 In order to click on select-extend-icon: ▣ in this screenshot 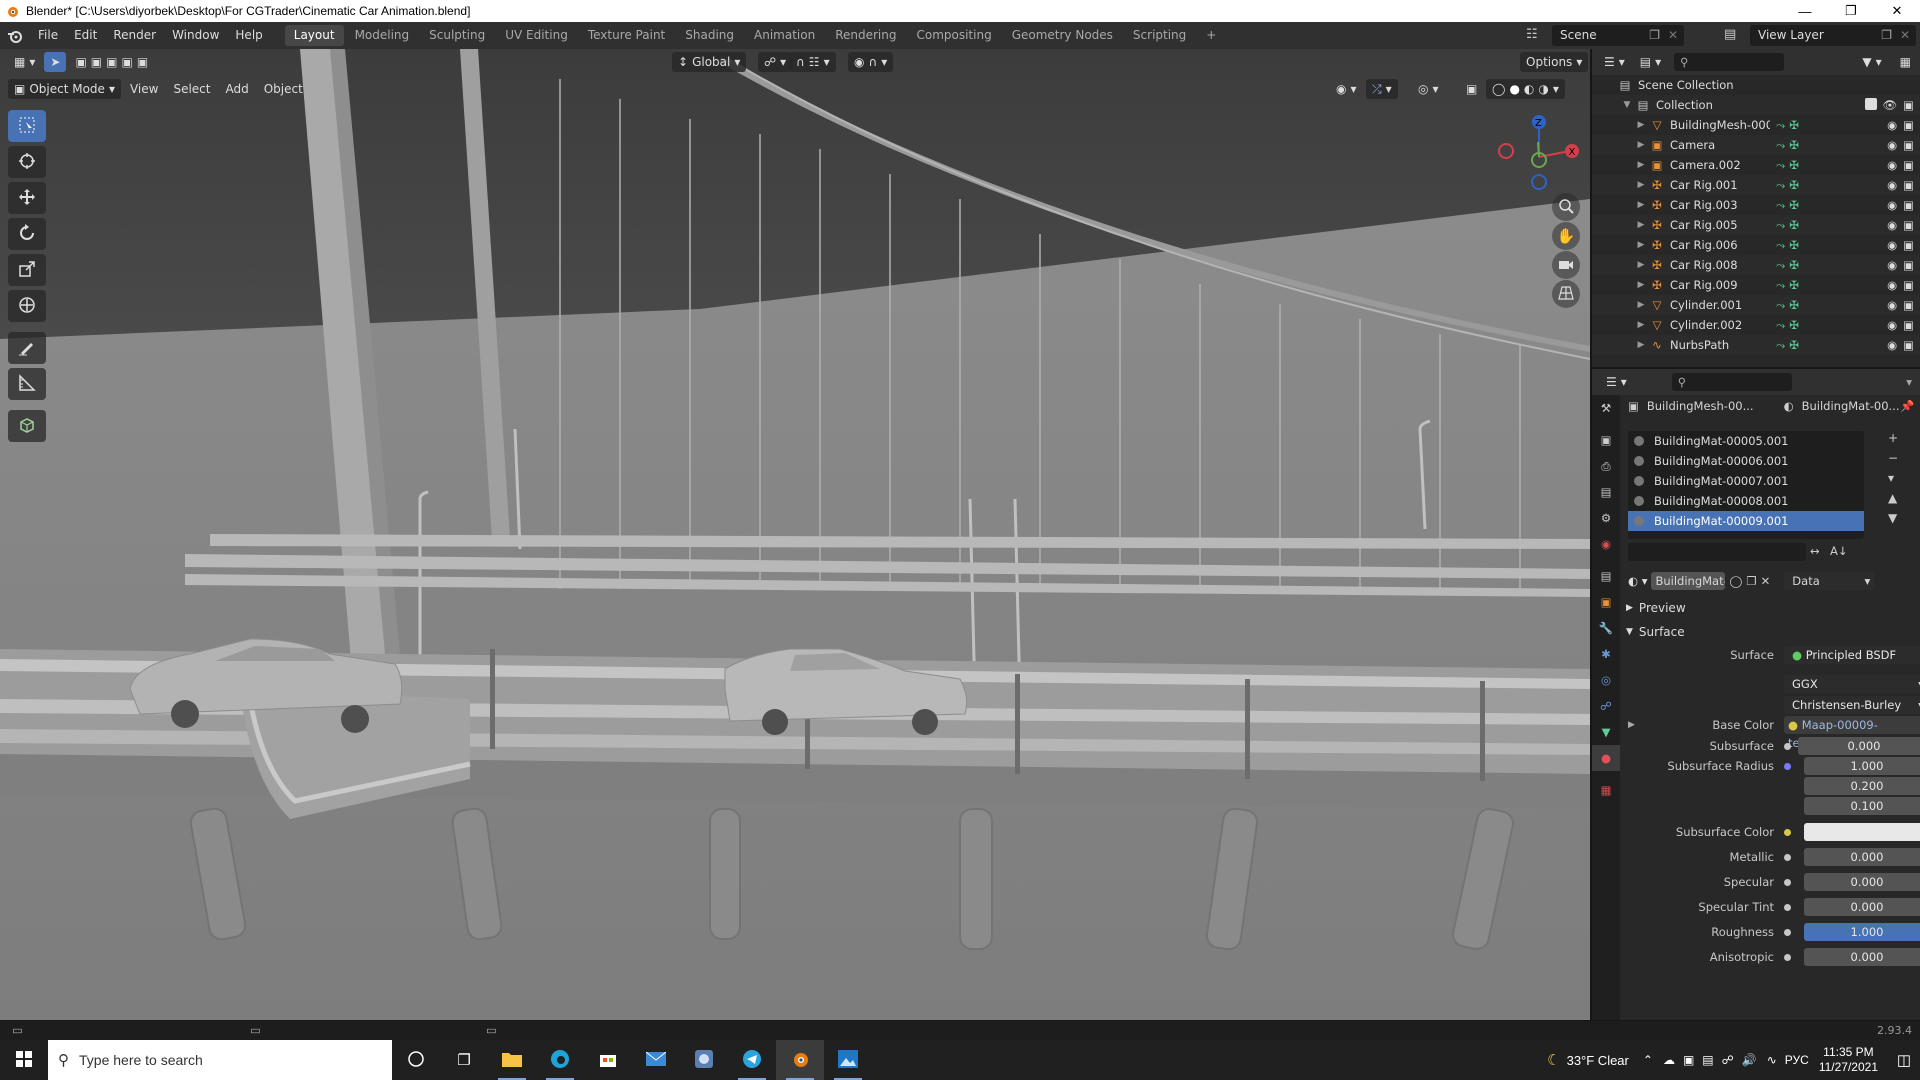, I will do `click(96, 62)`.